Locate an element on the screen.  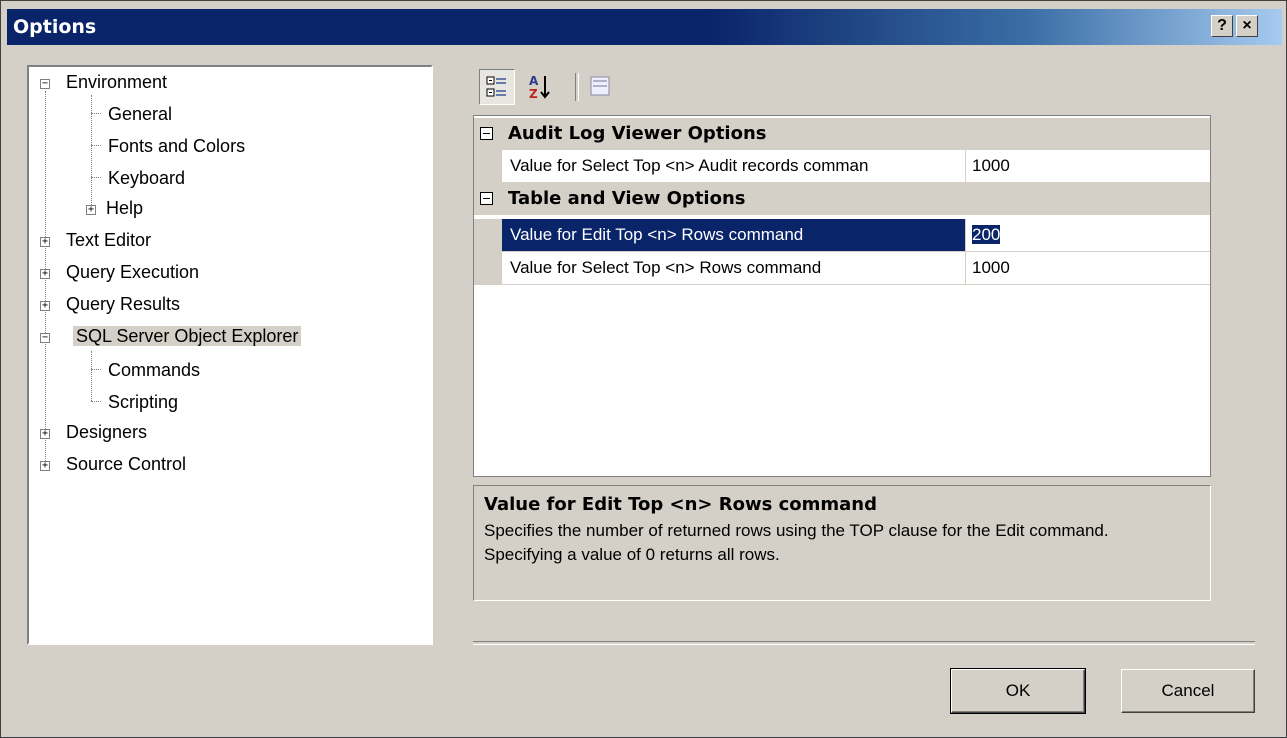
divider is located at coordinates (864, 643).